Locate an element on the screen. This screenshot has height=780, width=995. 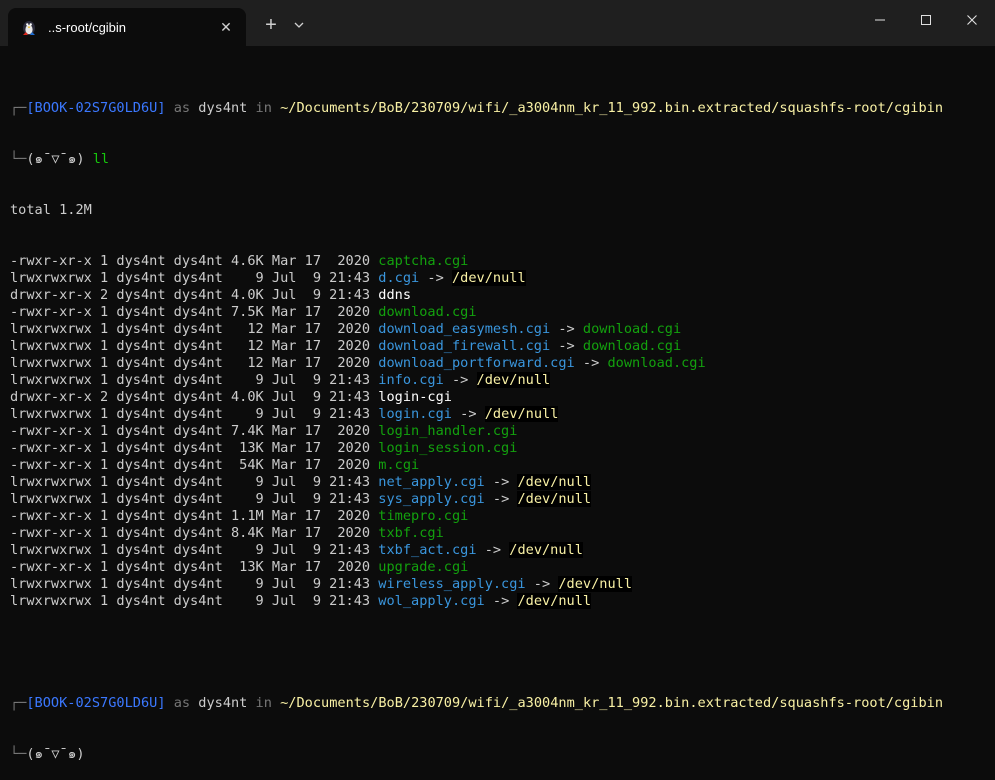
file-name: m.cgi is located at coordinates (398, 465).